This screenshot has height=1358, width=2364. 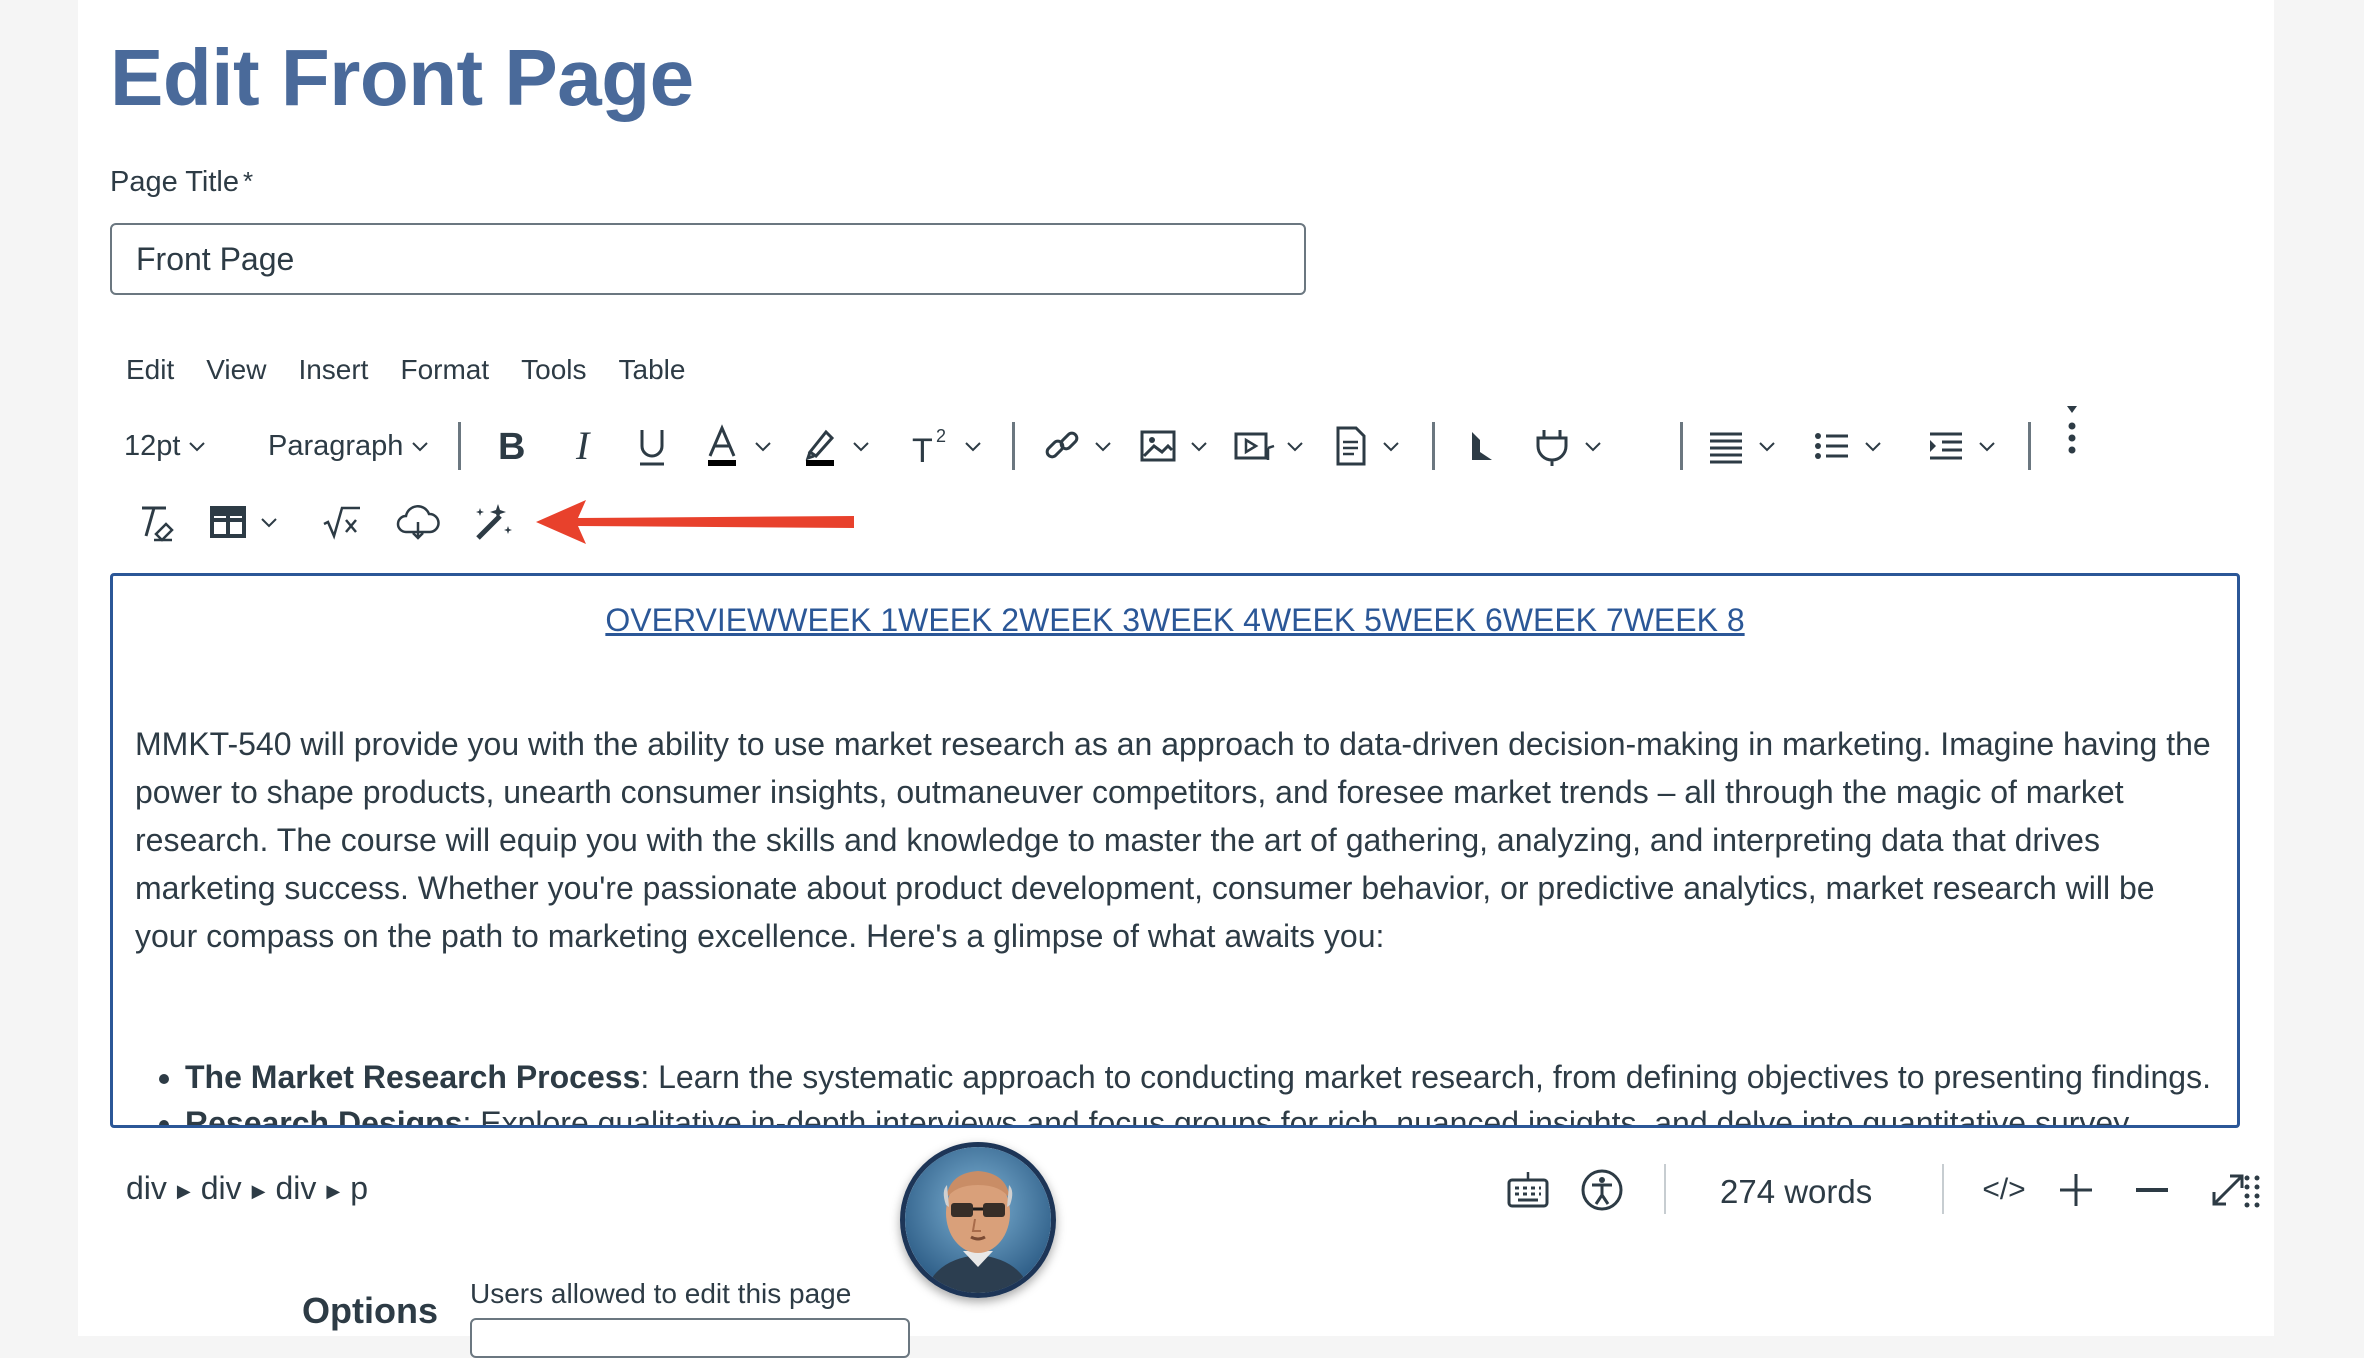 What do you see at coordinates (690, 1338) in the screenshot?
I see `users-allowed-select` at bounding box center [690, 1338].